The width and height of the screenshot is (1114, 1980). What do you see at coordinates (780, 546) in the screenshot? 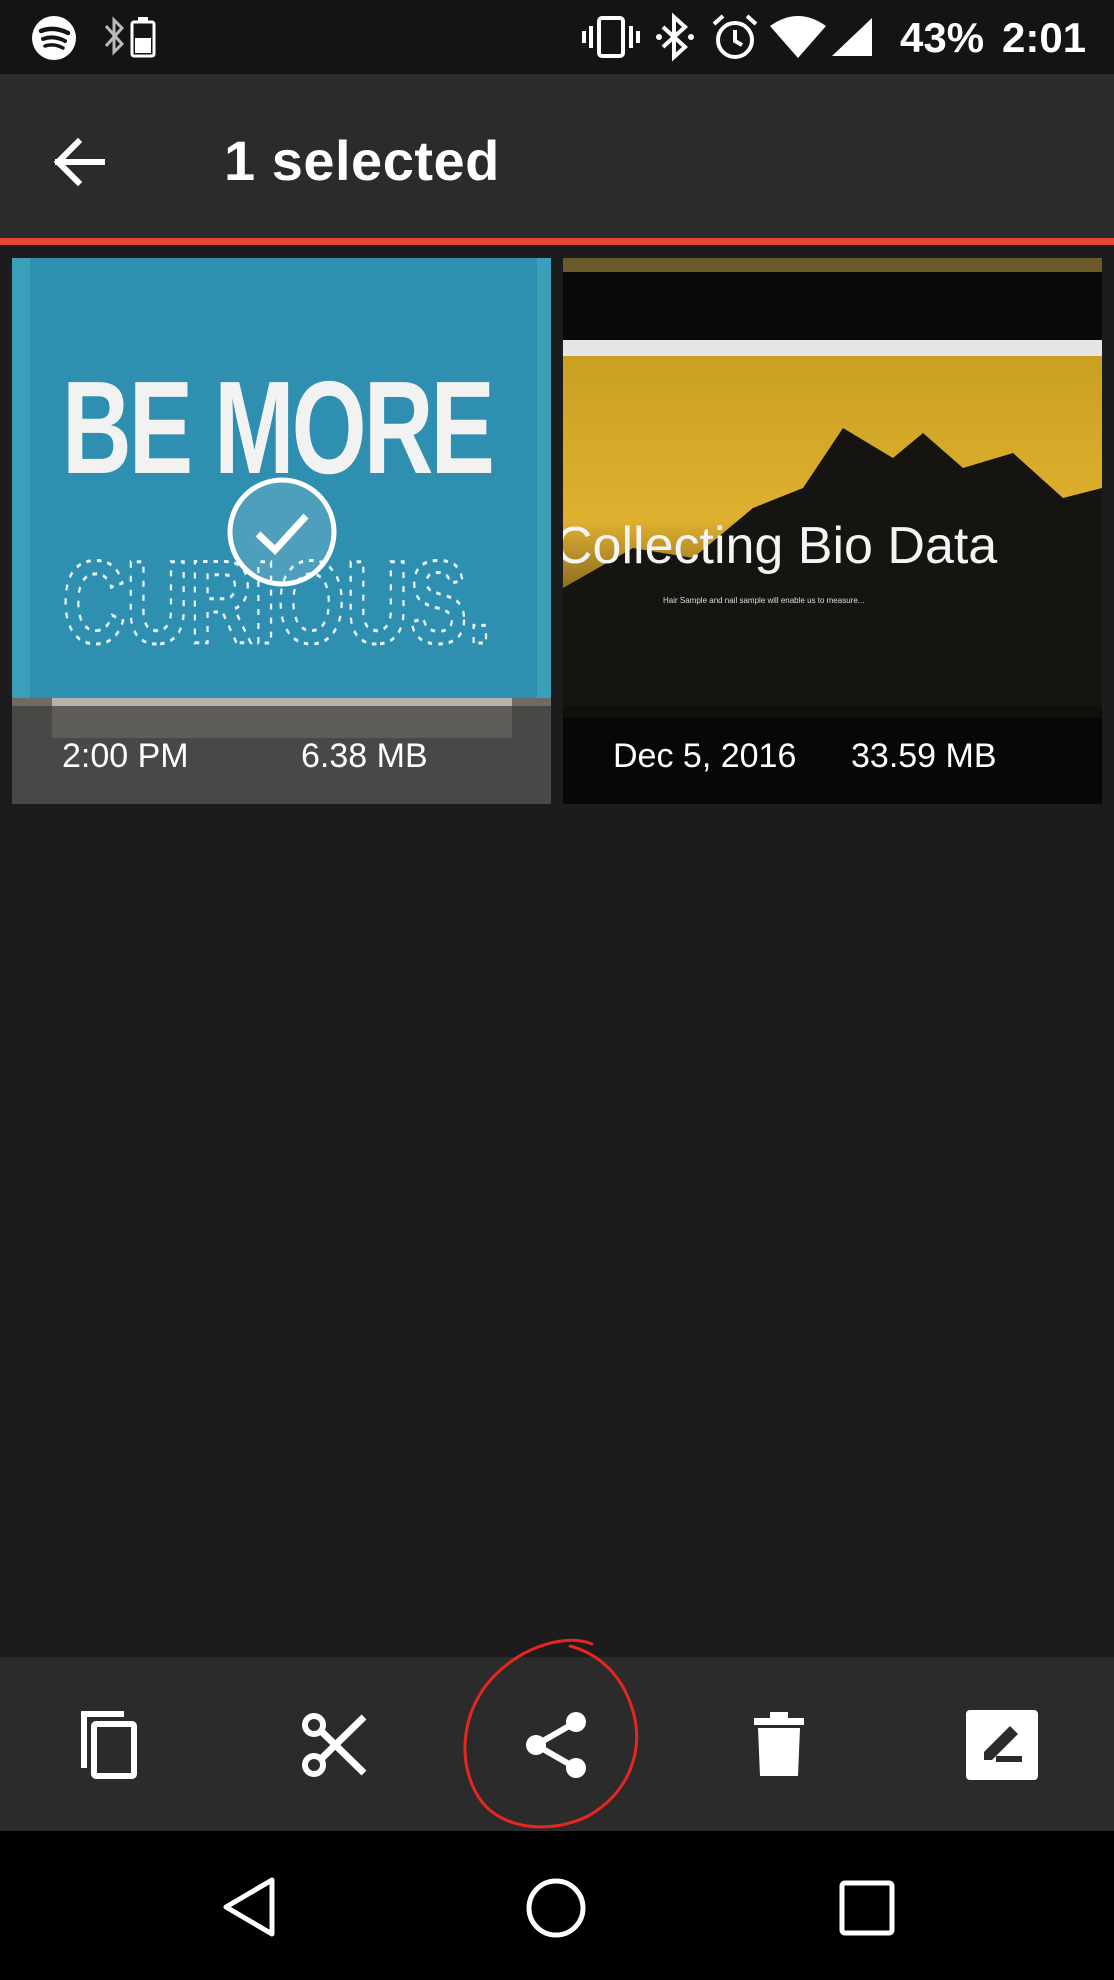
I see `slide-title: Collecting Bio Data` at bounding box center [780, 546].